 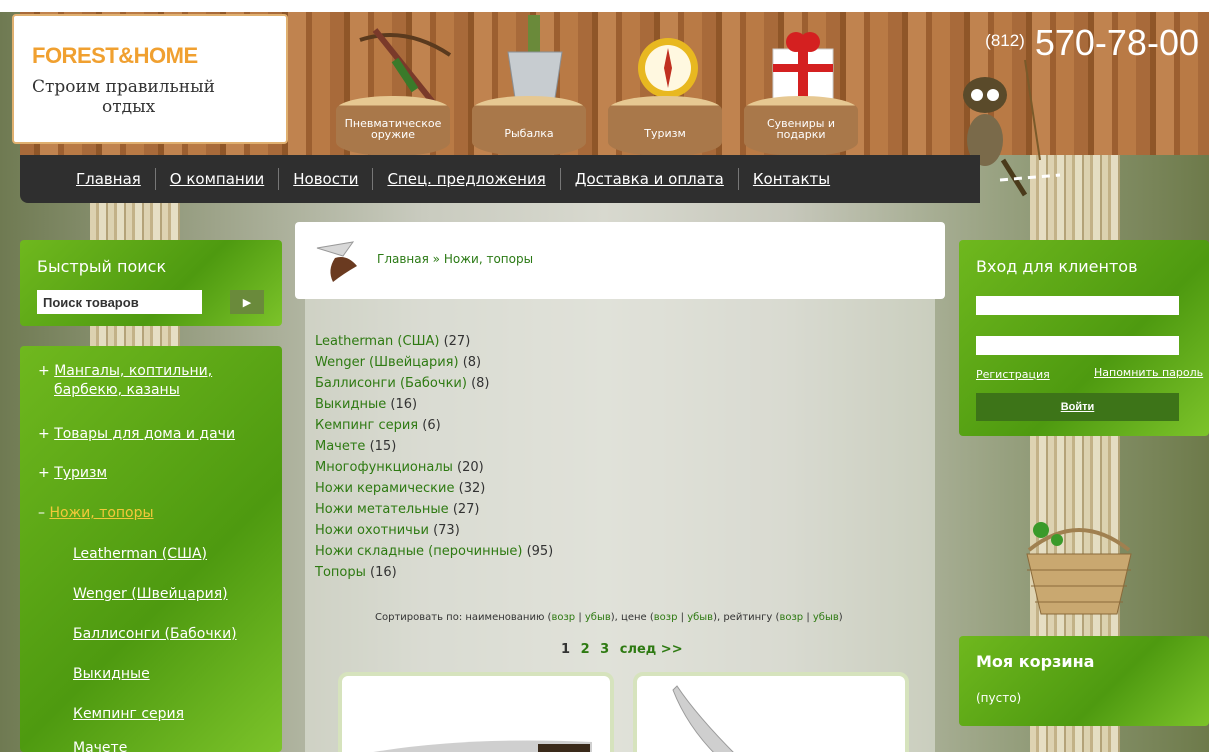 I want to click on breadcrumb-current: Ножи, топоры, so click(x=488, y=259).